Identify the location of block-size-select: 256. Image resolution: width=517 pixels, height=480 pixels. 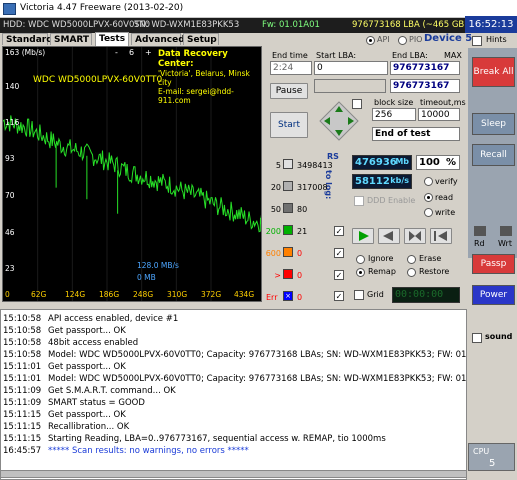
(394, 114).